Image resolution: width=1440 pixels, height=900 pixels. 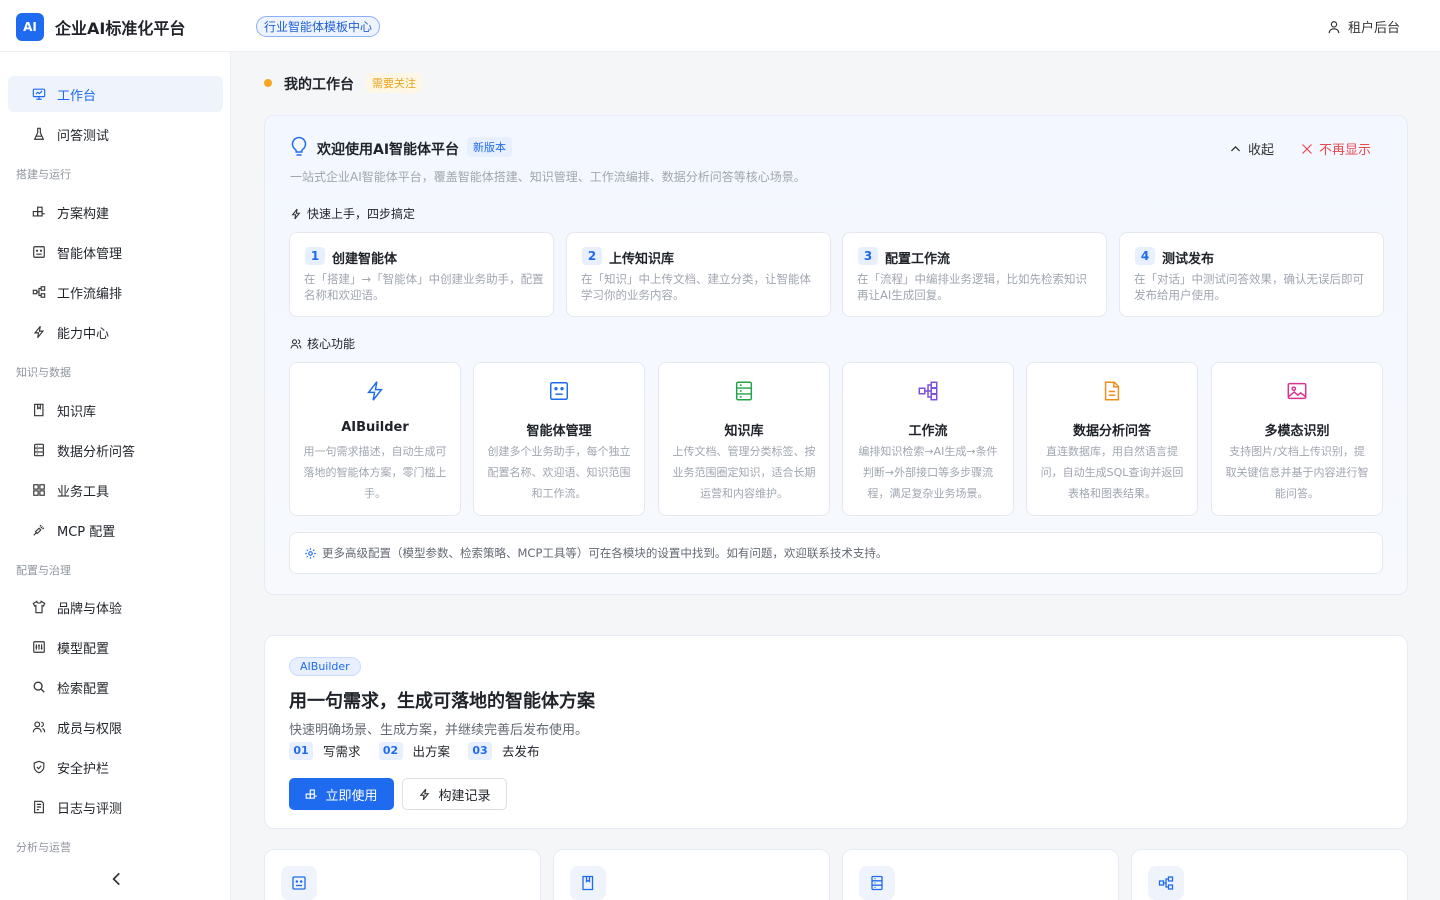 I want to click on monitor-icon, so click(x=39, y=94).